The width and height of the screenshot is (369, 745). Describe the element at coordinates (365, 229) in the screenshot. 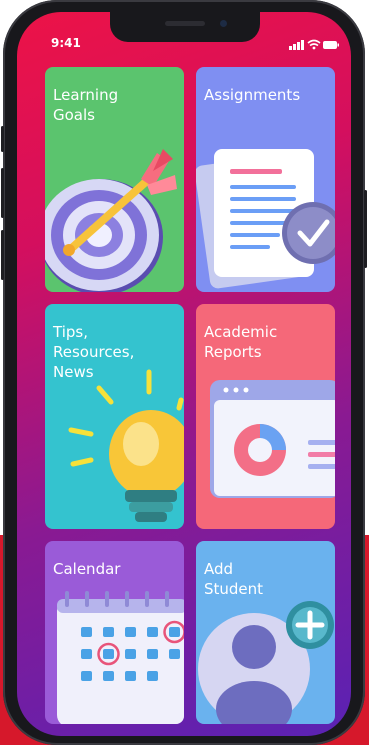

I see `power-button` at that location.